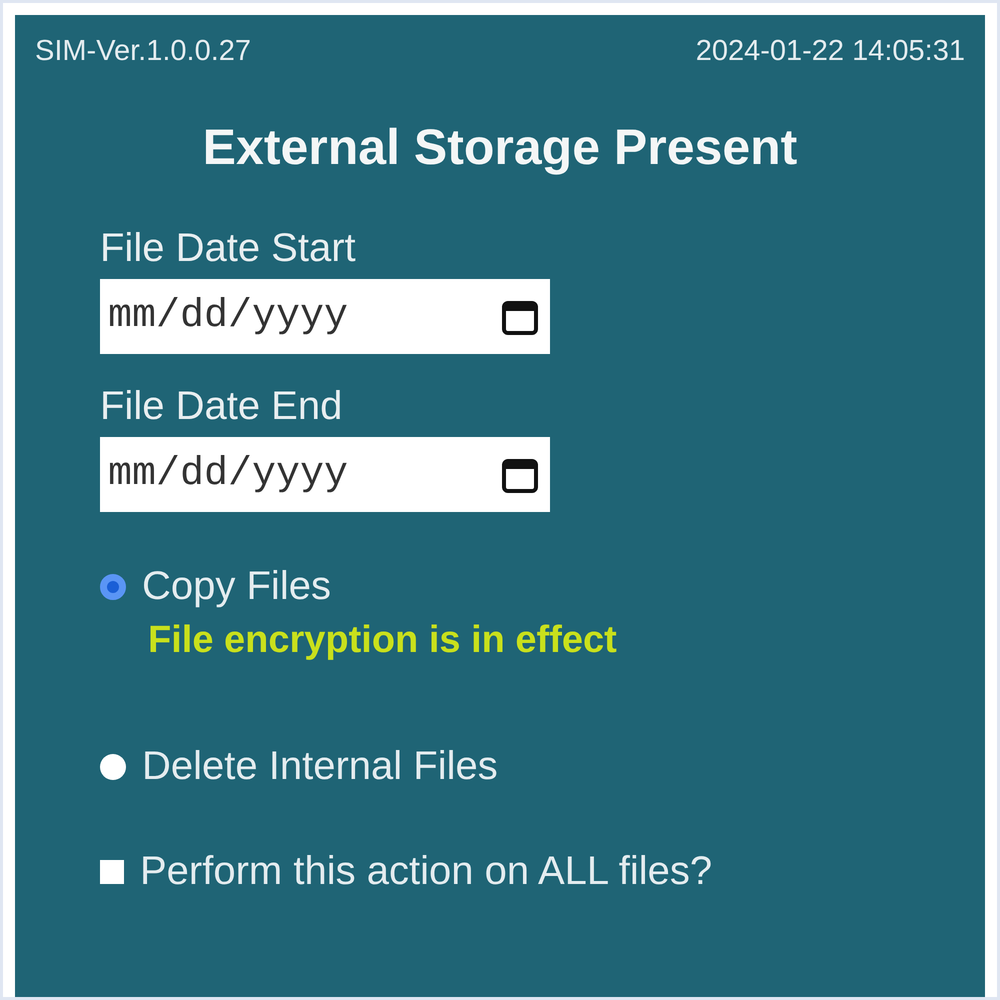 This screenshot has height=1000, width=1000. Describe the element at coordinates (830, 51) in the screenshot. I see `timestamp-text: 2024-01-22 14:05:31` at that location.